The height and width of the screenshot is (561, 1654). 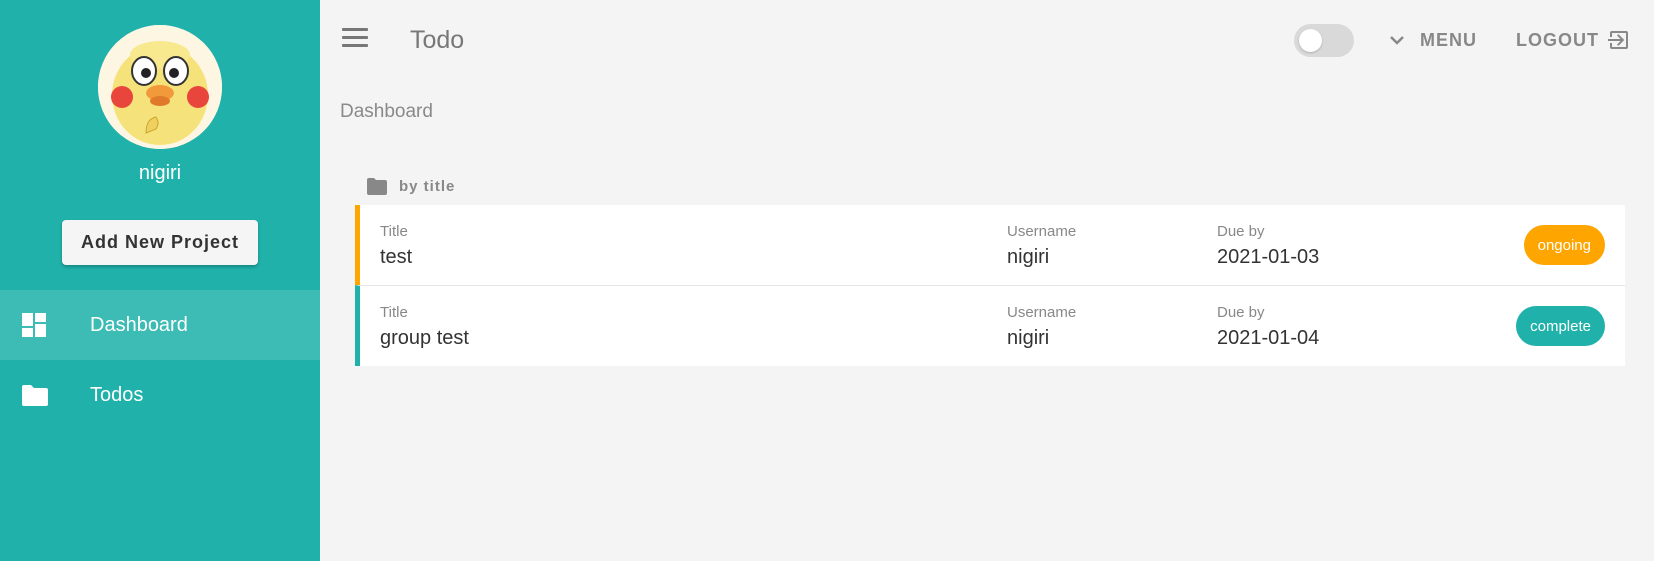 I want to click on title-value: test, so click(x=396, y=257).